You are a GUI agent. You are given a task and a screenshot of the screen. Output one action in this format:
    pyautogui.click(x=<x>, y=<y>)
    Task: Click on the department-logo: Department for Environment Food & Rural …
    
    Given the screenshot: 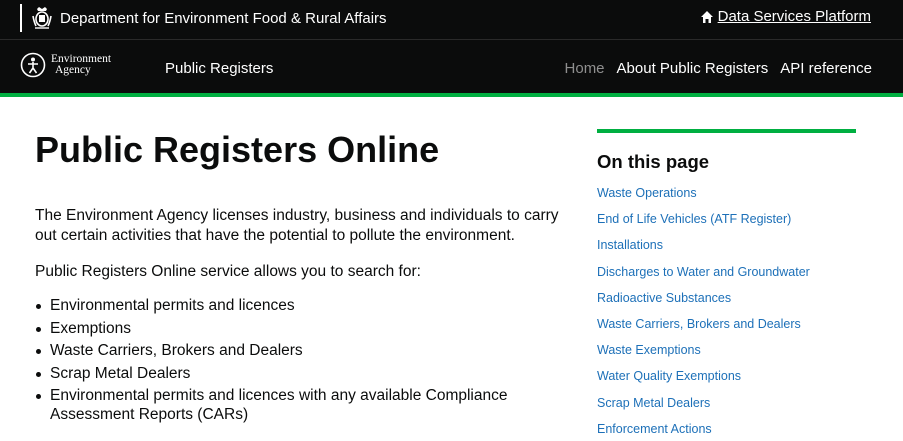 What is the action you would take?
    pyautogui.click(x=203, y=18)
    